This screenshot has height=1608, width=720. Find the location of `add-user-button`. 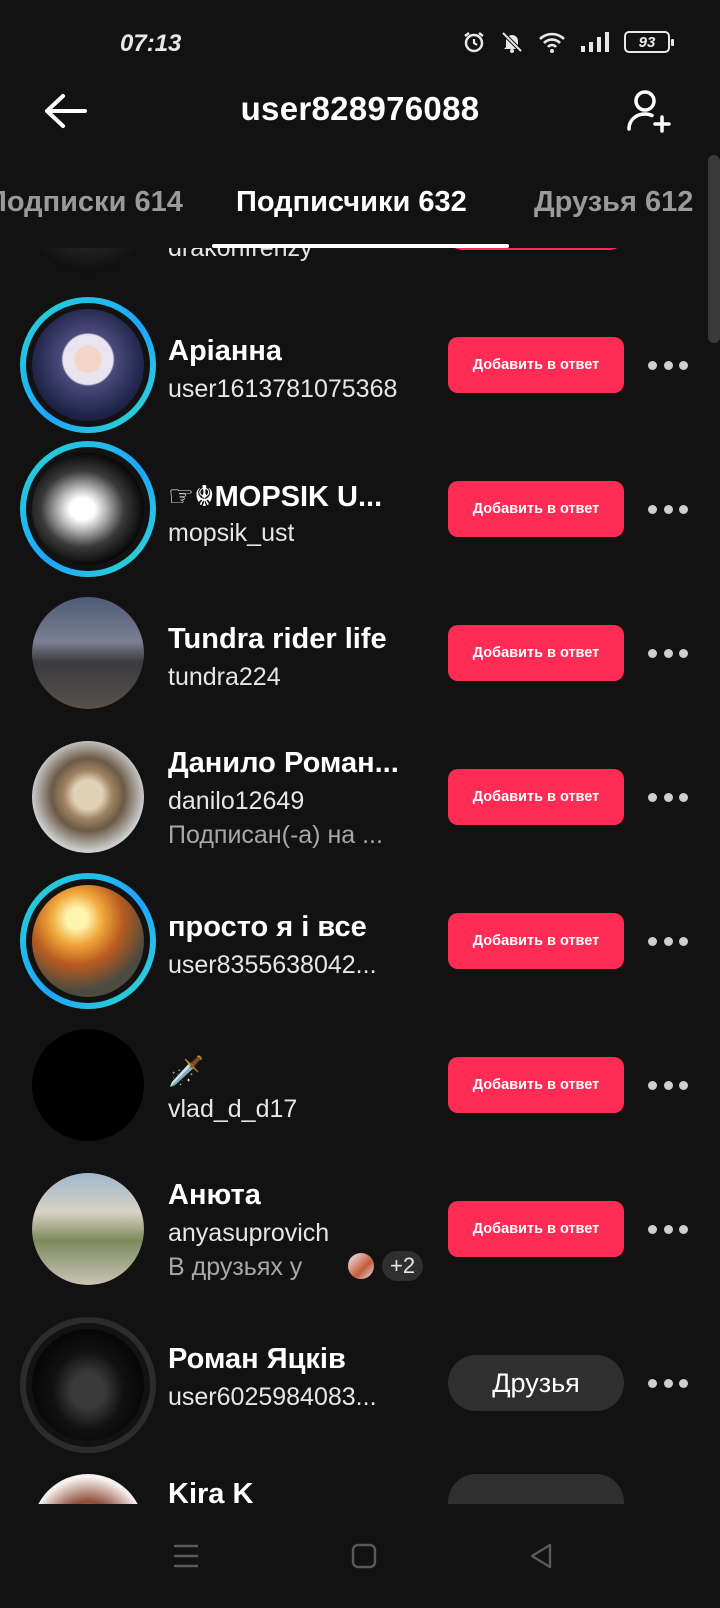

add-user-button is located at coordinates (649, 111).